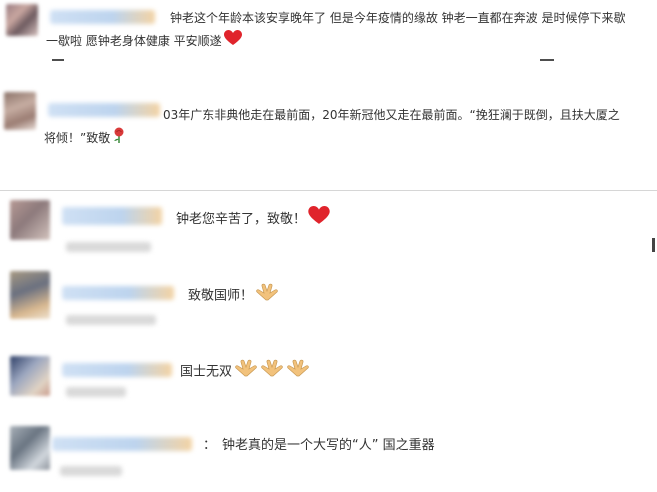 The width and height of the screenshot is (657, 492). Describe the element at coordinates (144, 41) in the screenshot. I see `comment-text-line2: 一歇啦 愿钟老身体健康 平安顺遂` at that location.